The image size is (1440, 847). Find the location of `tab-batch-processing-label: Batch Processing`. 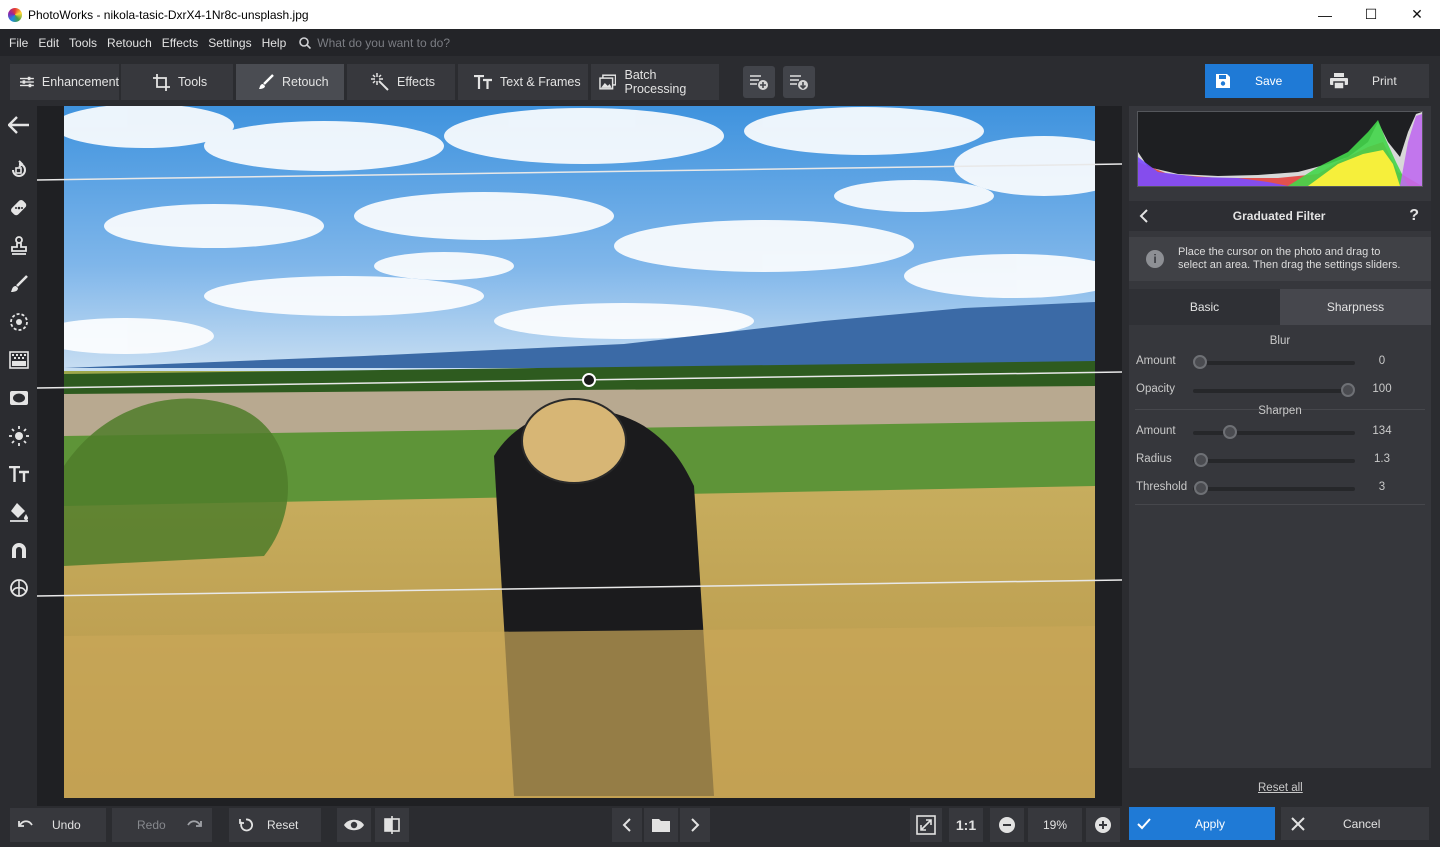

tab-batch-processing-label: Batch Processing is located at coordinates (655, 82).